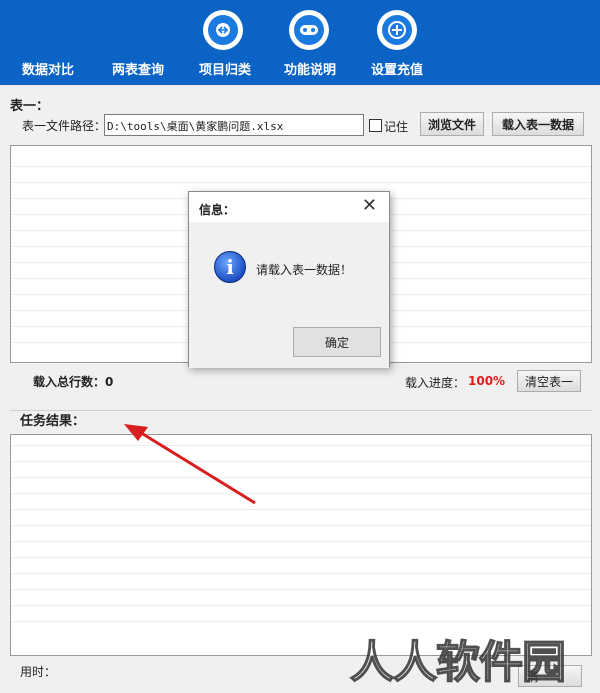 Image resolution: width=600 pixels, height=693 pixels. What do you see at coordinates (217, 210) in the screenshot?
I see `dialog-title: 信息：` at bounding box center [217, 210].